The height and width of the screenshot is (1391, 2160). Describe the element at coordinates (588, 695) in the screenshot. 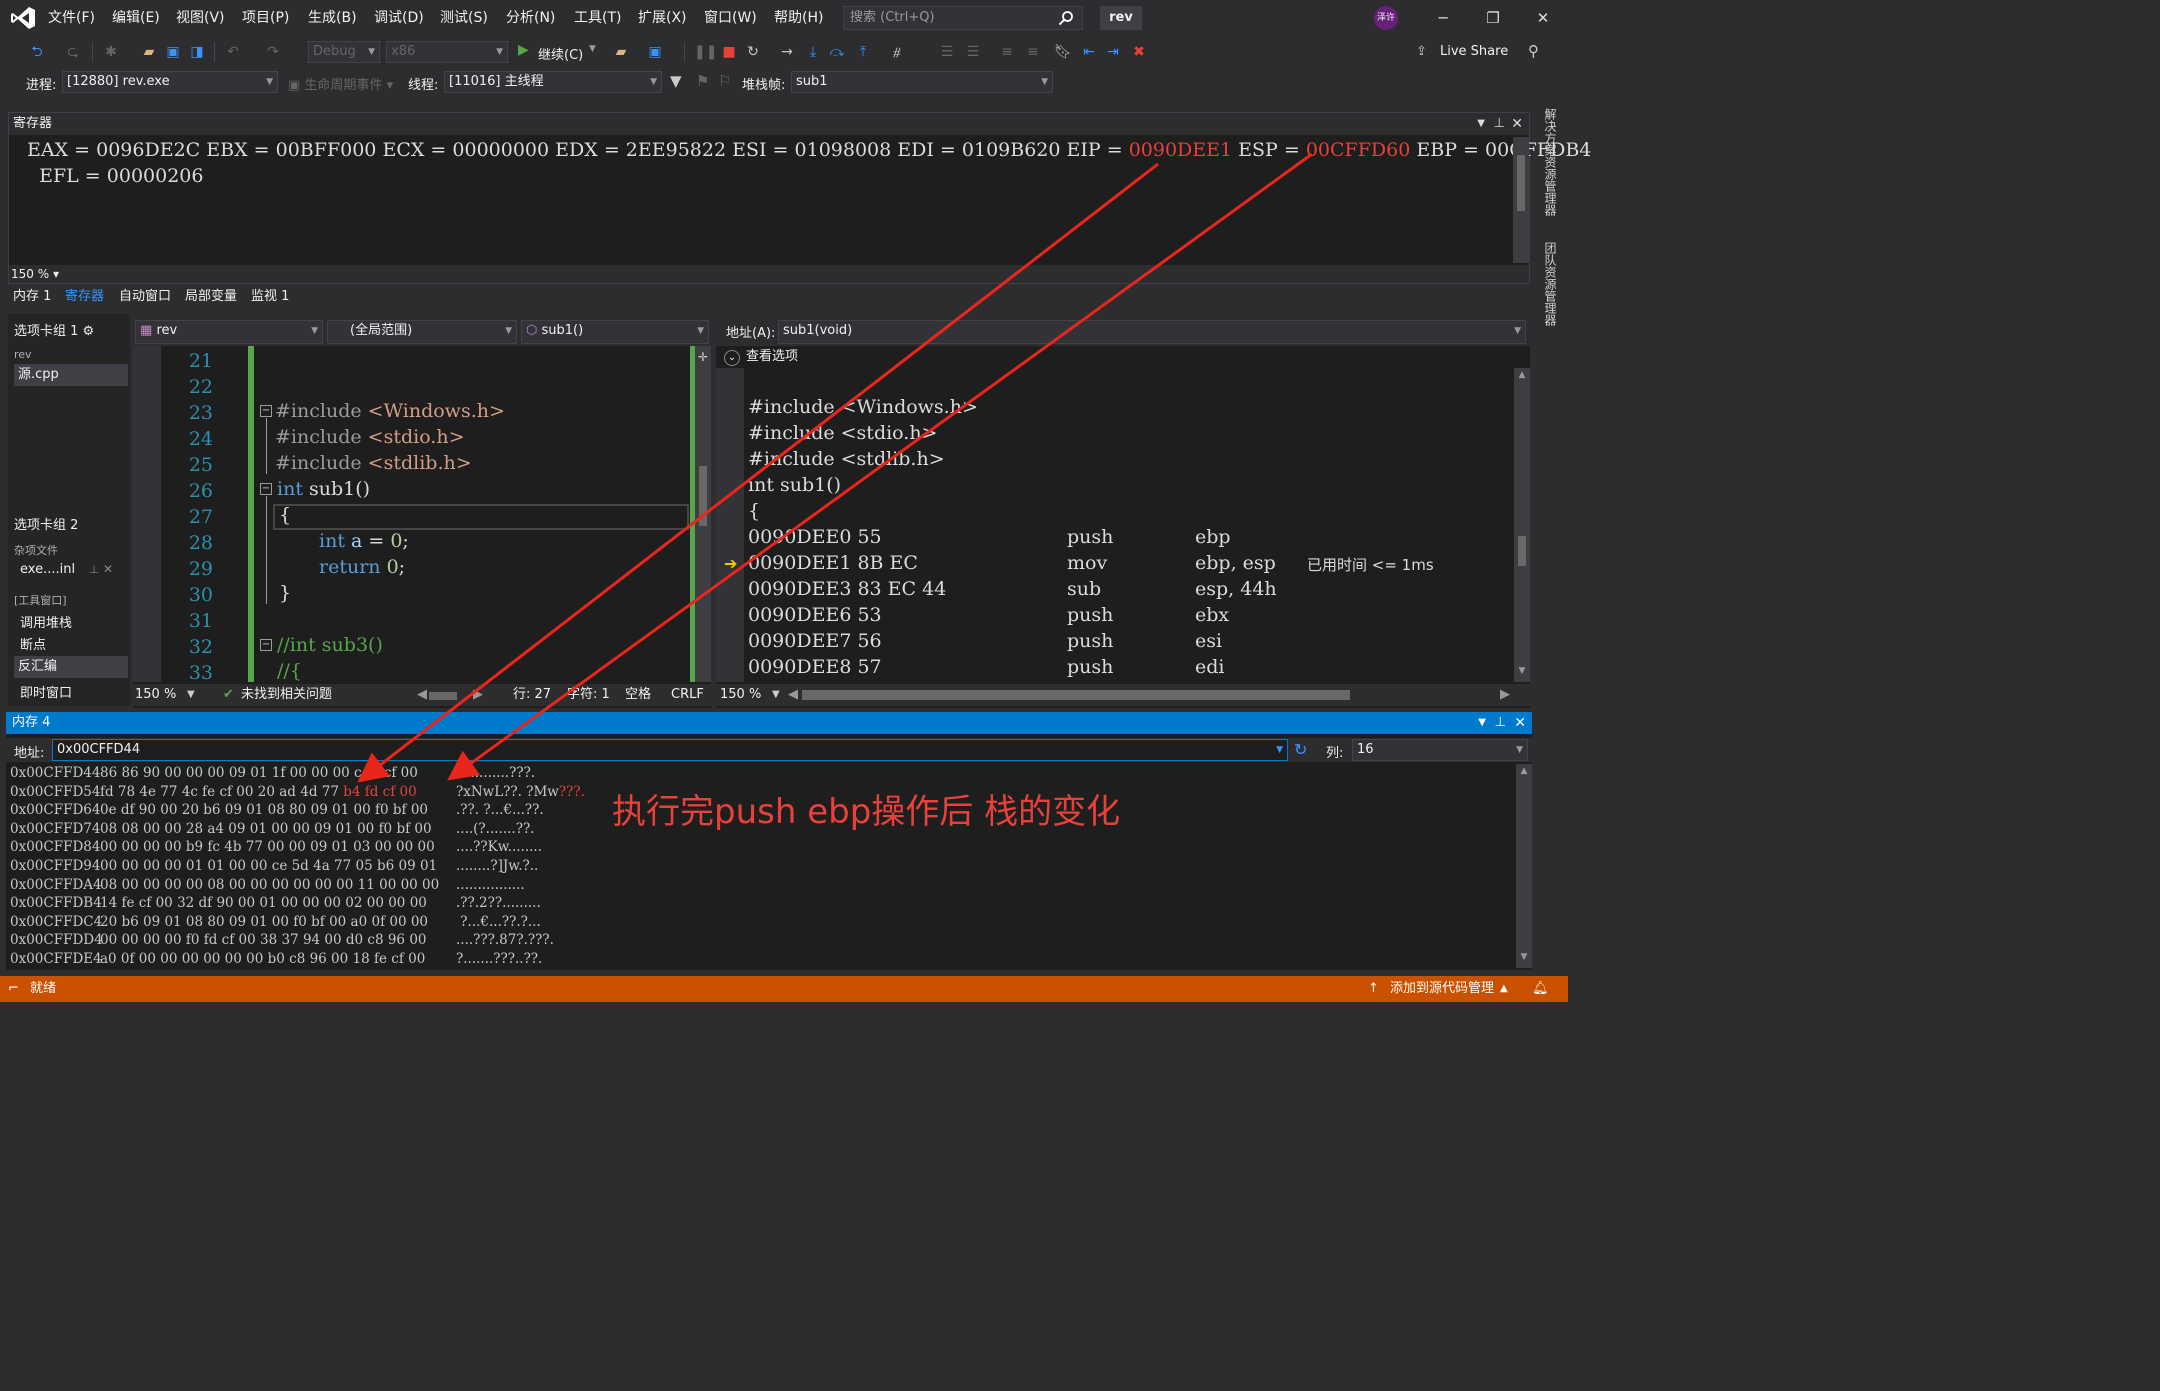

I see `char-indicator: 字符: 1` at that location.